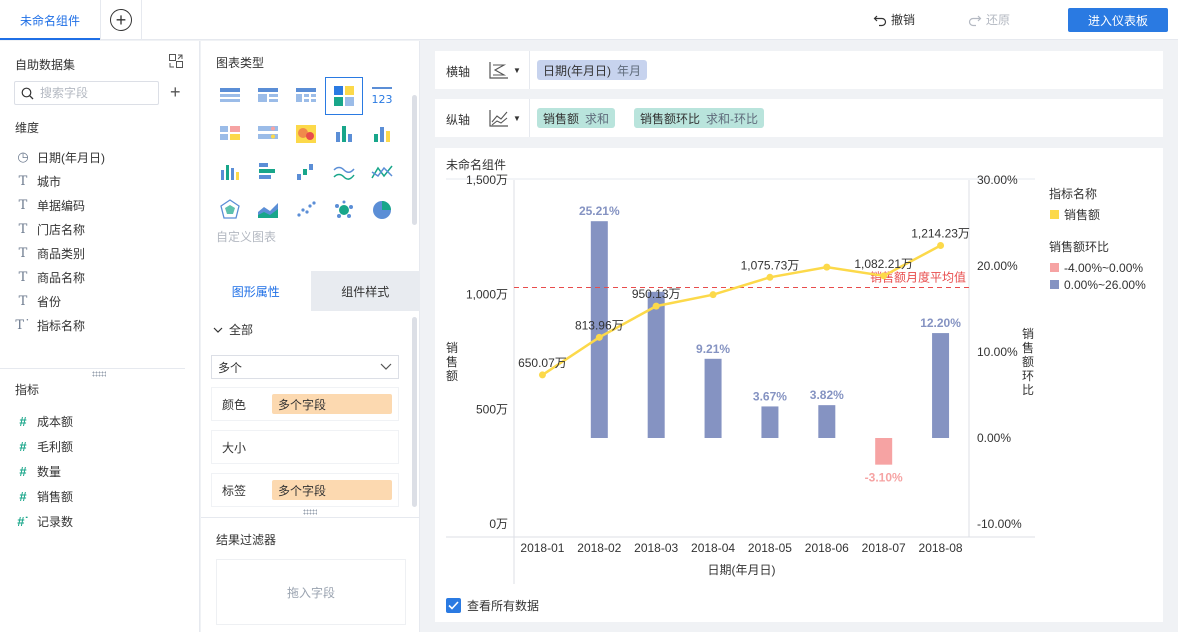 This screenshot has width=1178, height=632. What do you see at coordinates (311, 592) in the screenshot?
I see `filter-drop-zone: 拖入字段` at bounding box center [311, 592].